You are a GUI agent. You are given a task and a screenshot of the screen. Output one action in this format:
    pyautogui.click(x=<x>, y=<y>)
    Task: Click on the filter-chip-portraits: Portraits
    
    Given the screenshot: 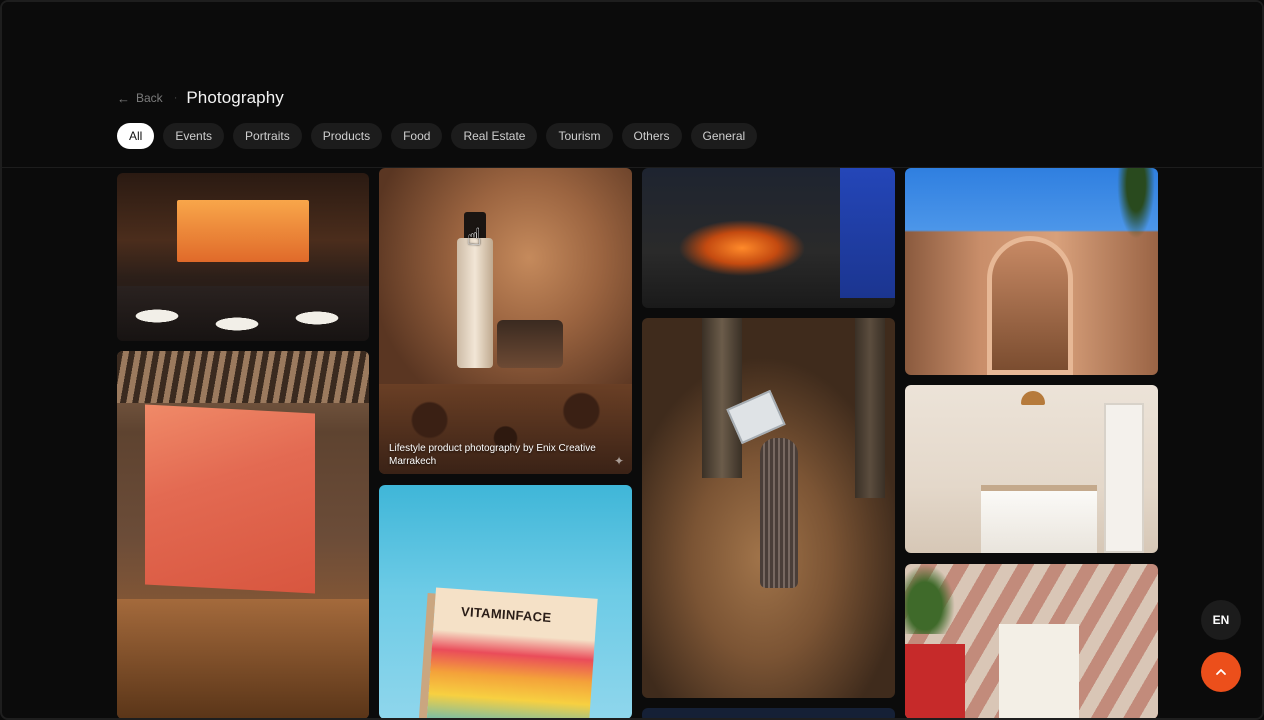 What is the action you would take?
    pyautogui.click(x=267, y=136)
    